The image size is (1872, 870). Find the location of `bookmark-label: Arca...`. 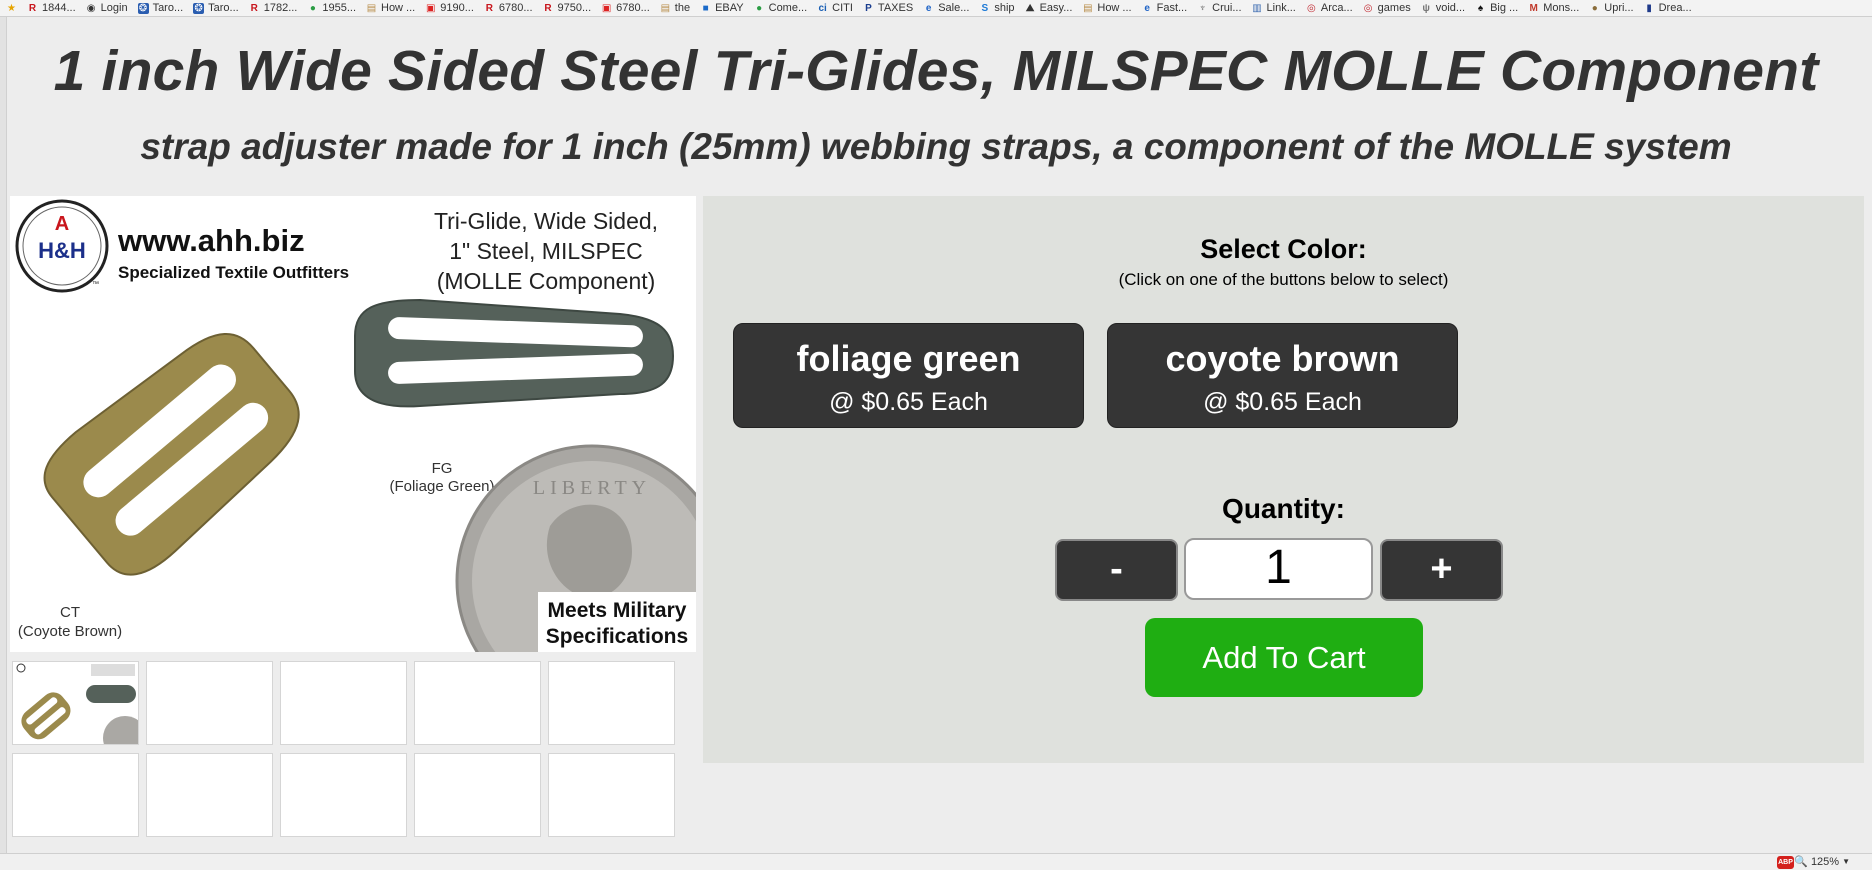

bookmark-label: Arca... is located at coordinates (1336, 8).